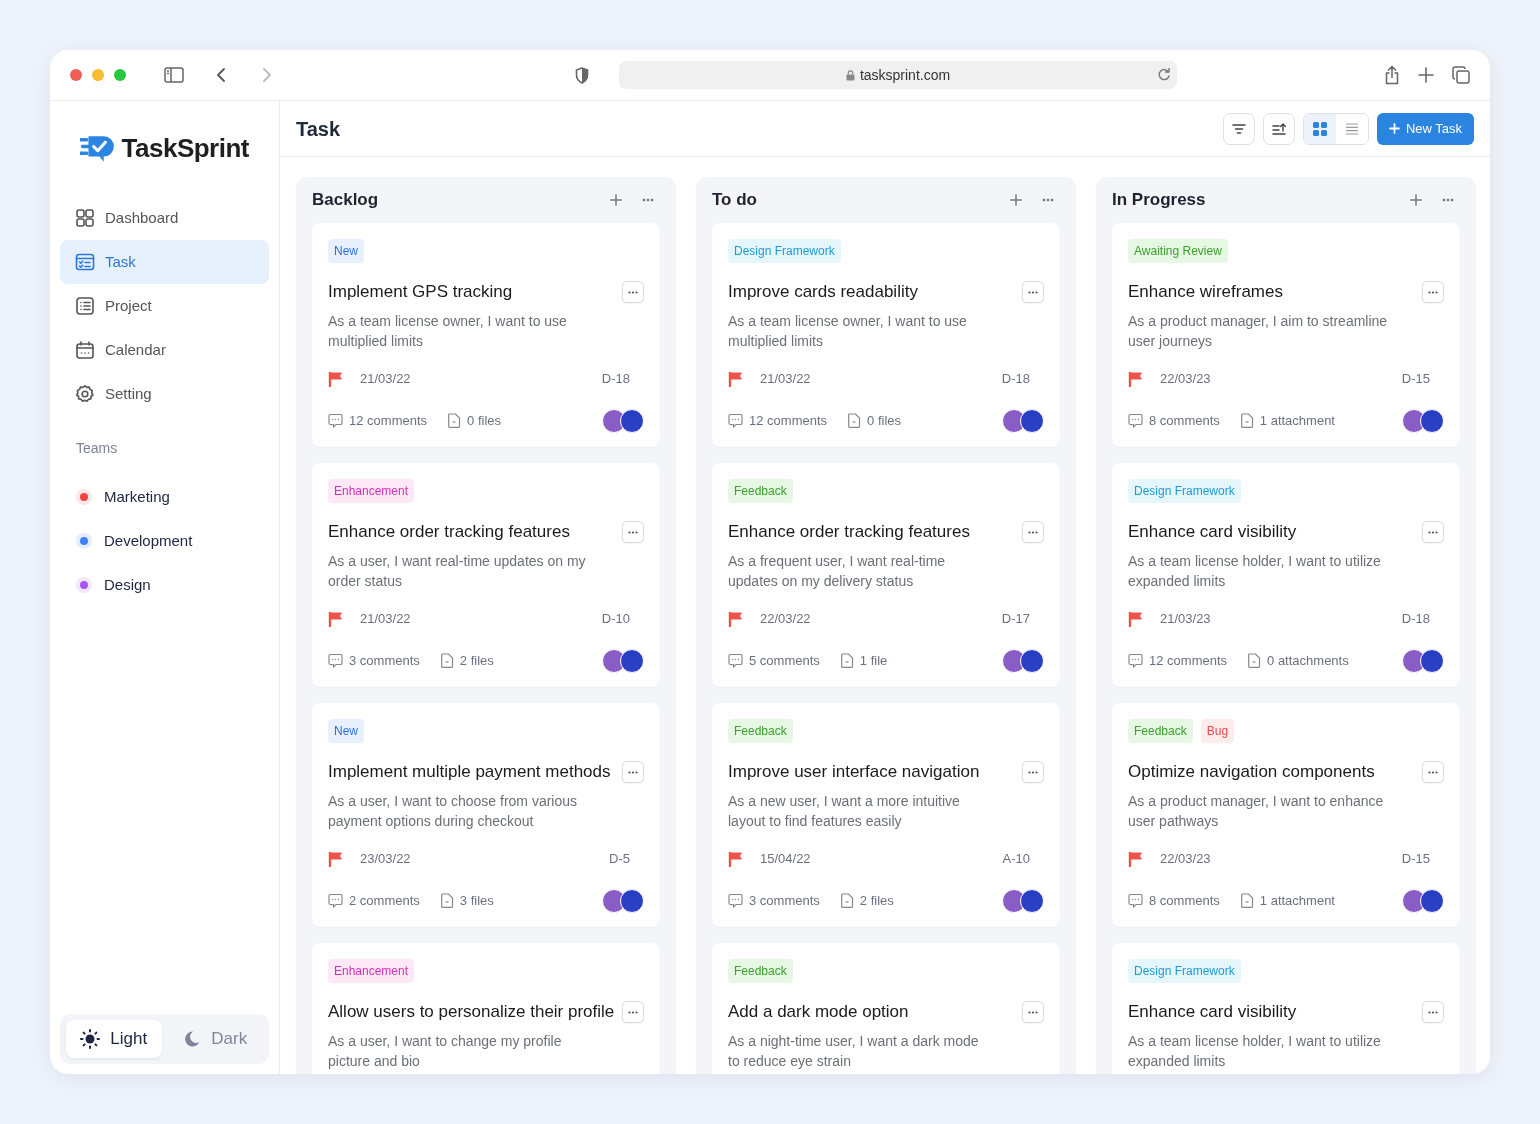 This screenshot has width=1540, height=1124. Describe the element at coordinates (1286, 1008) in the screenshot. I see `task-card: Design Framework Enhance card visibility As a team license holder, I want to utilize expanded limits` at that location.